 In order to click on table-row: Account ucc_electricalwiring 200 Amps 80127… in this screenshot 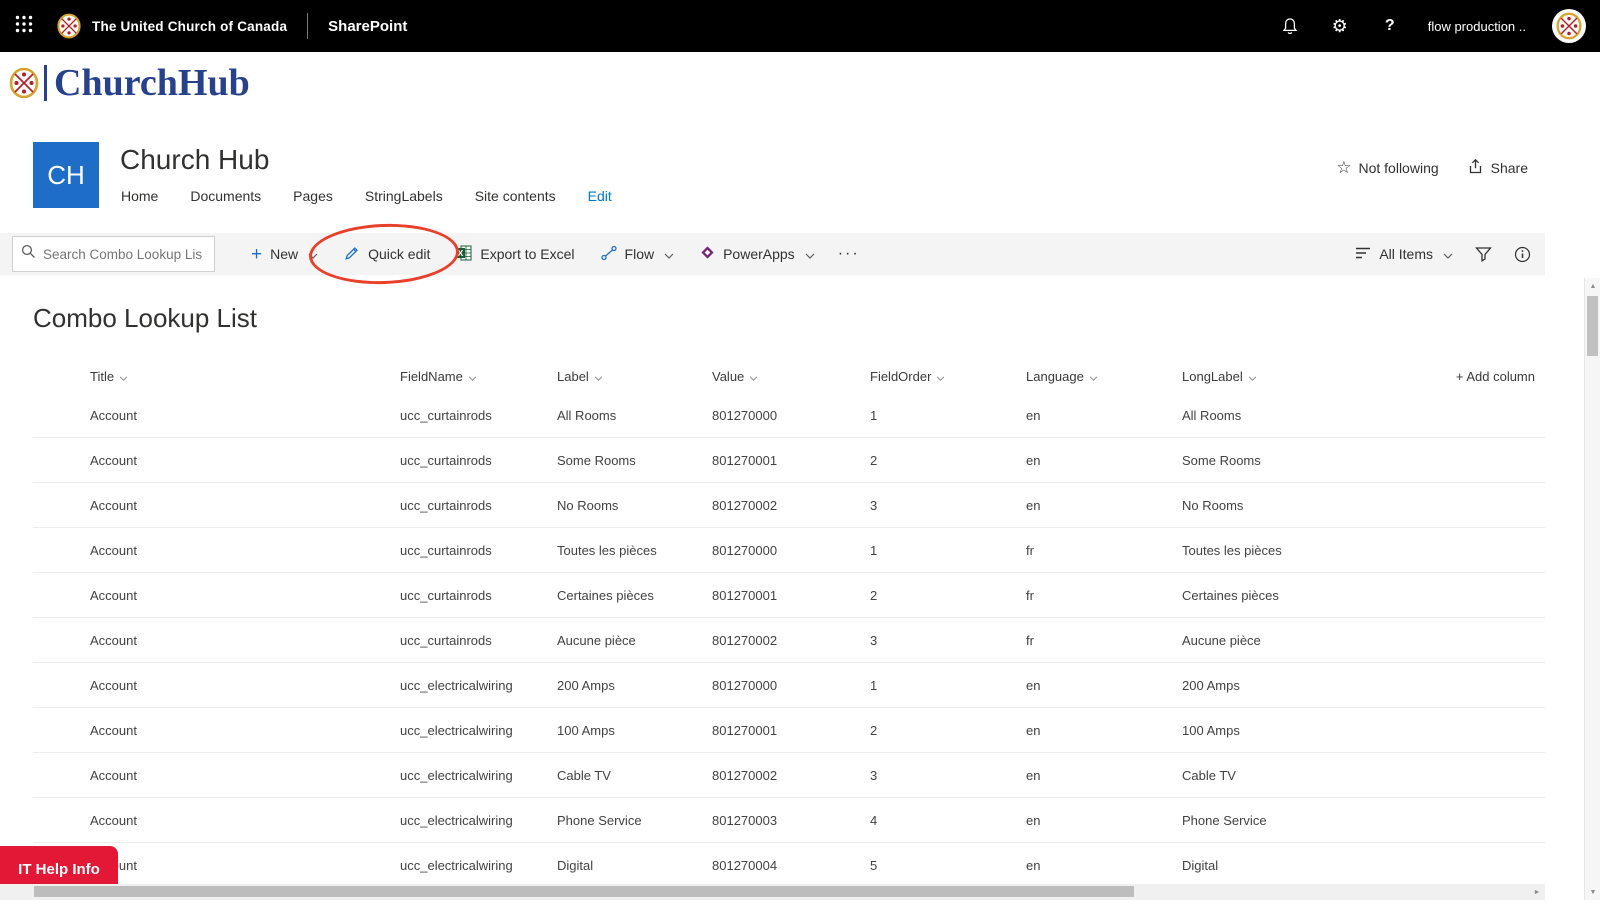, I will do `click(789, 685)`.